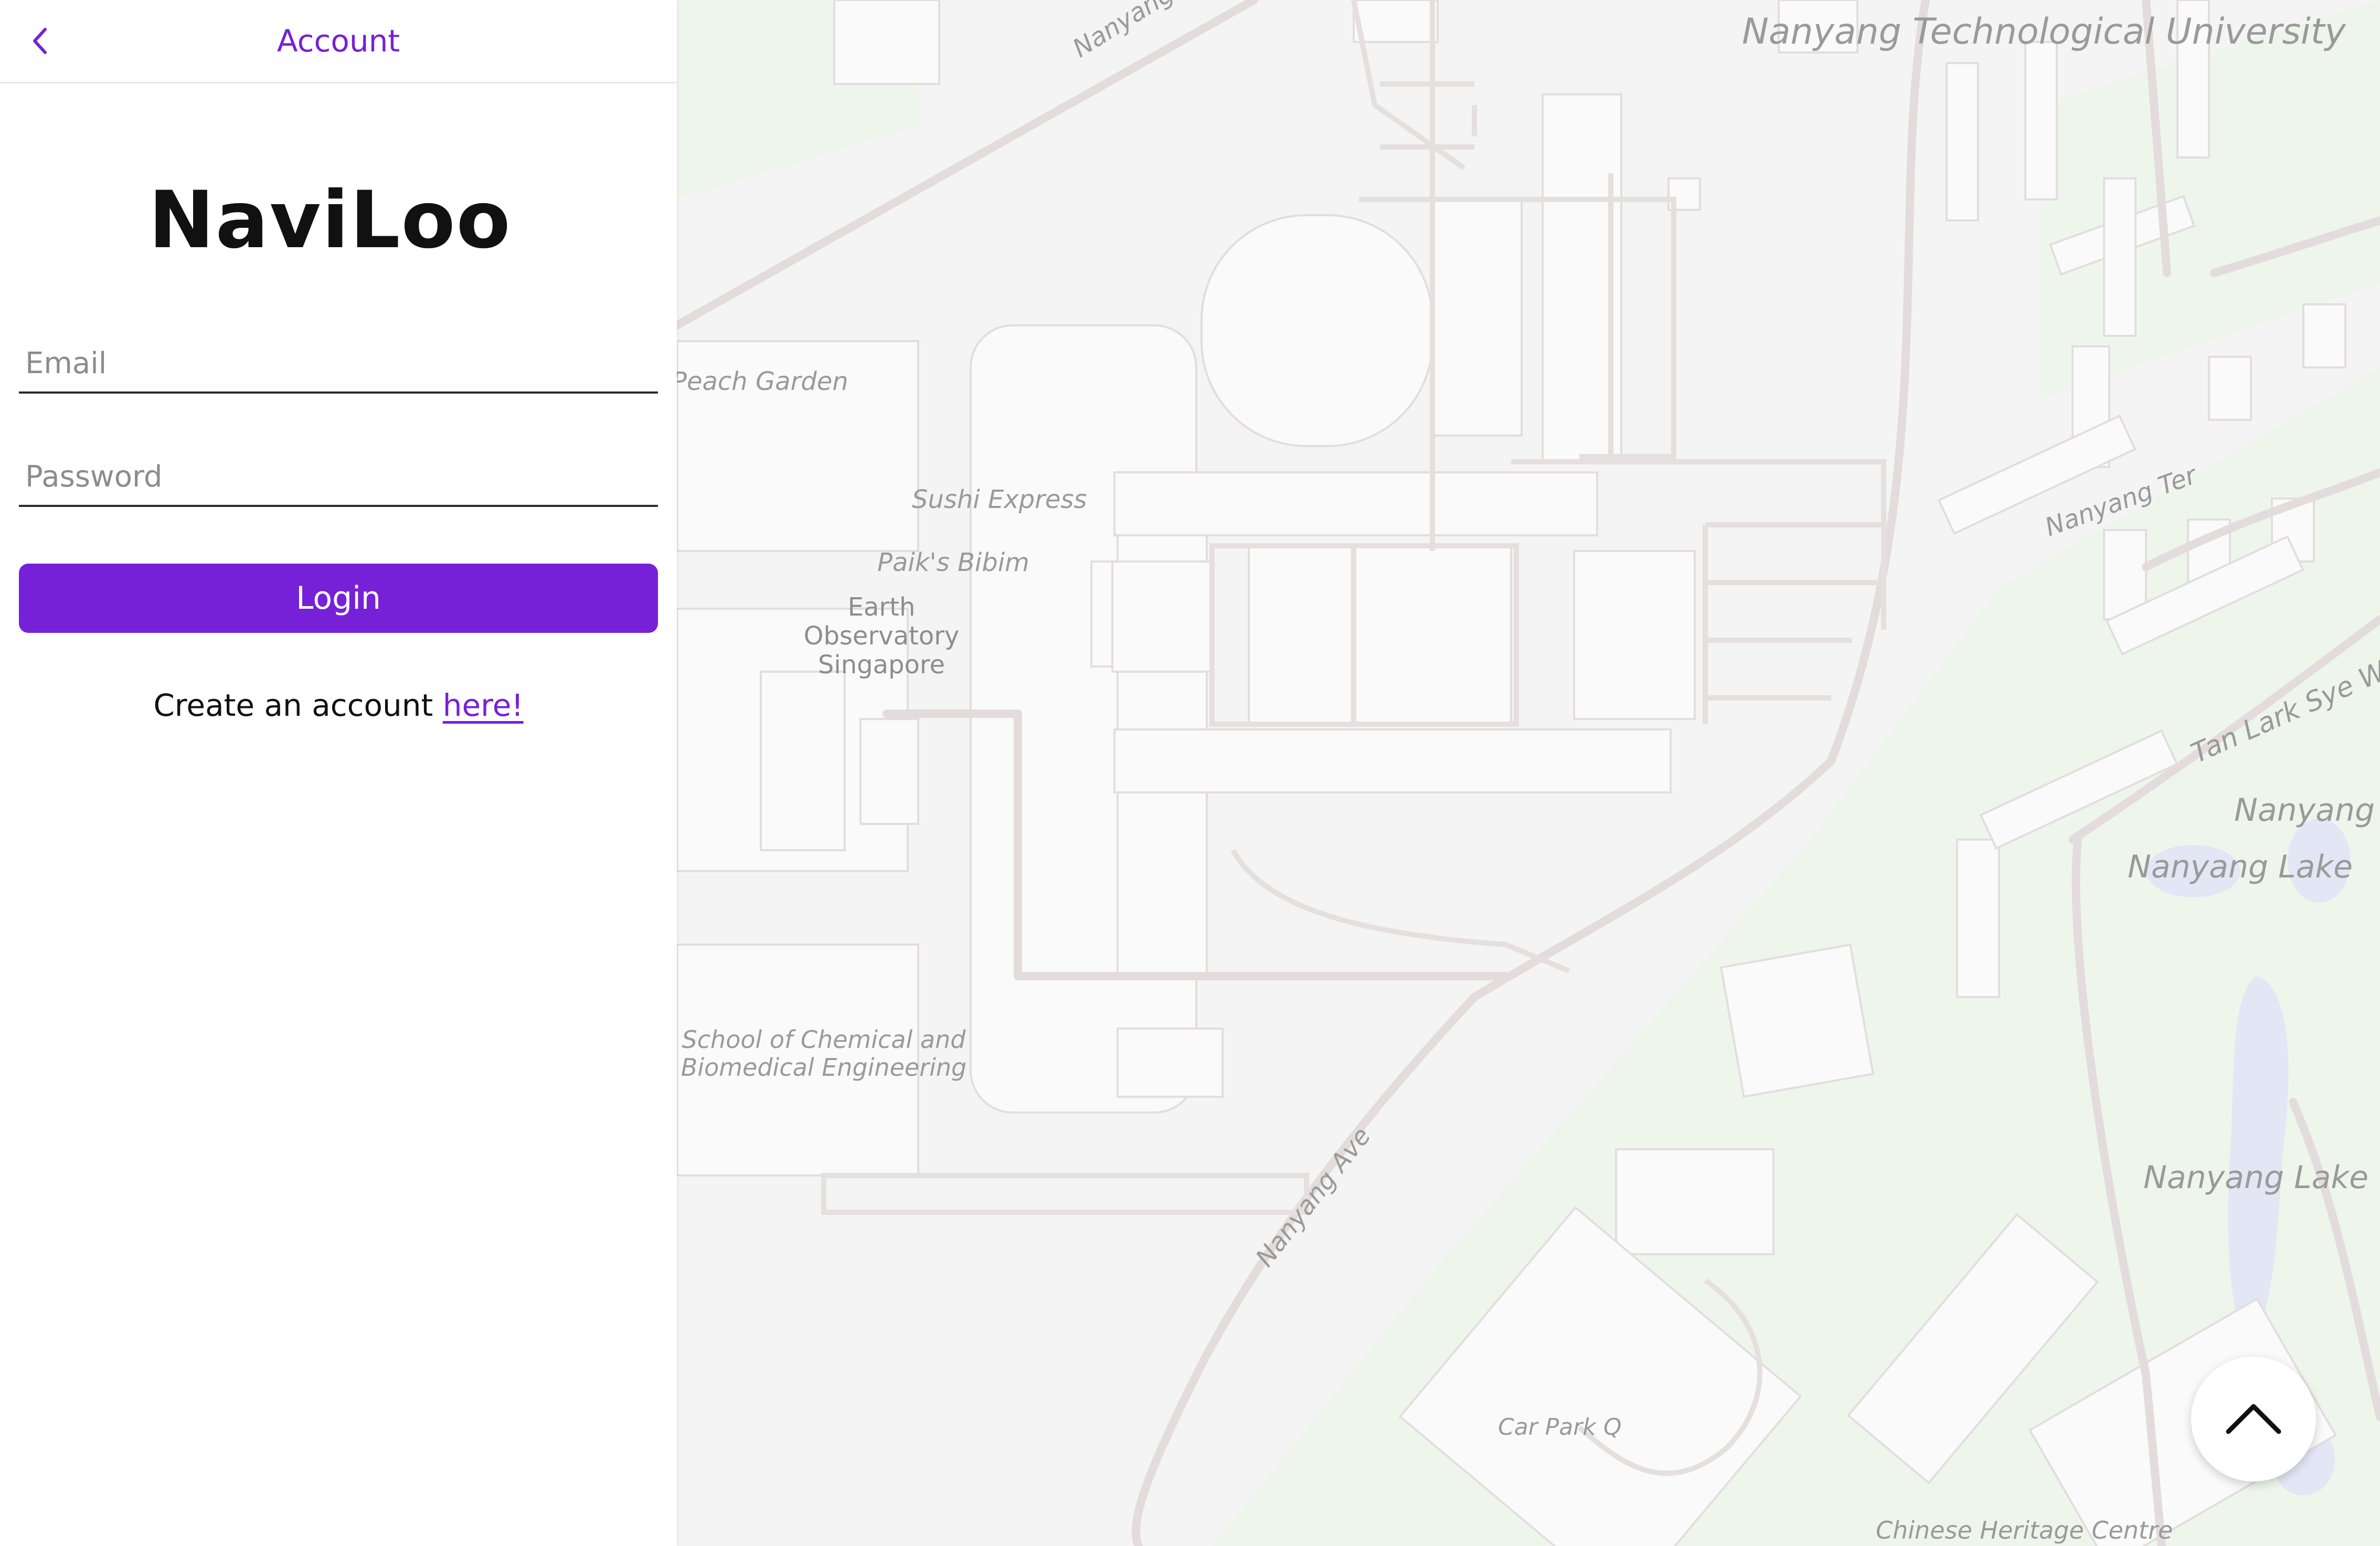  What do you see at coordinates (881, 636) in the screenshot?
I see `map-label-earth-observatory: Earth Observatory Singapore` at bounding box center [881, 636].